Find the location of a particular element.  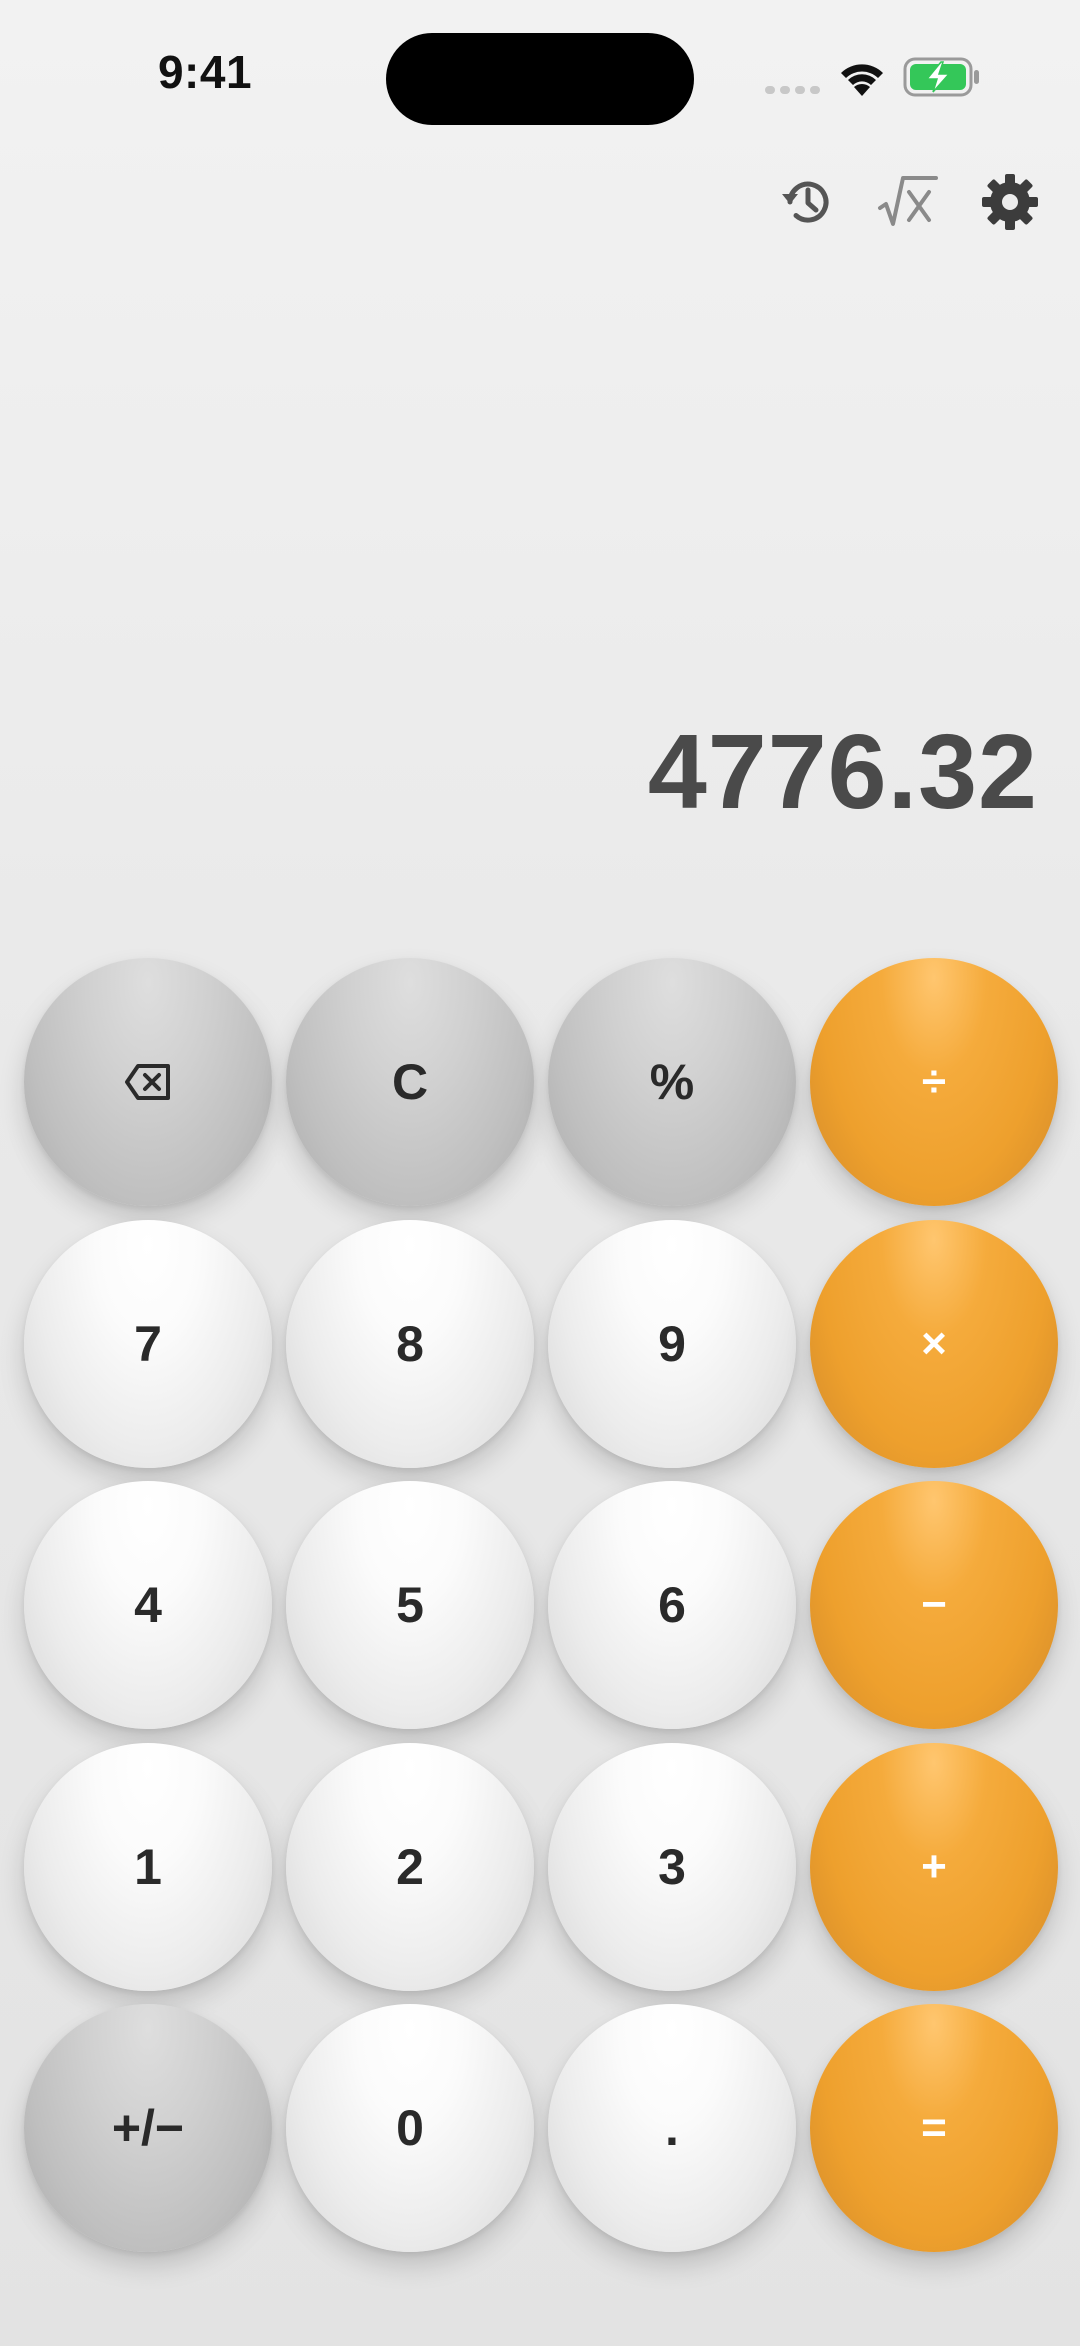

dynamic-island is located at coordinates (540, 79).